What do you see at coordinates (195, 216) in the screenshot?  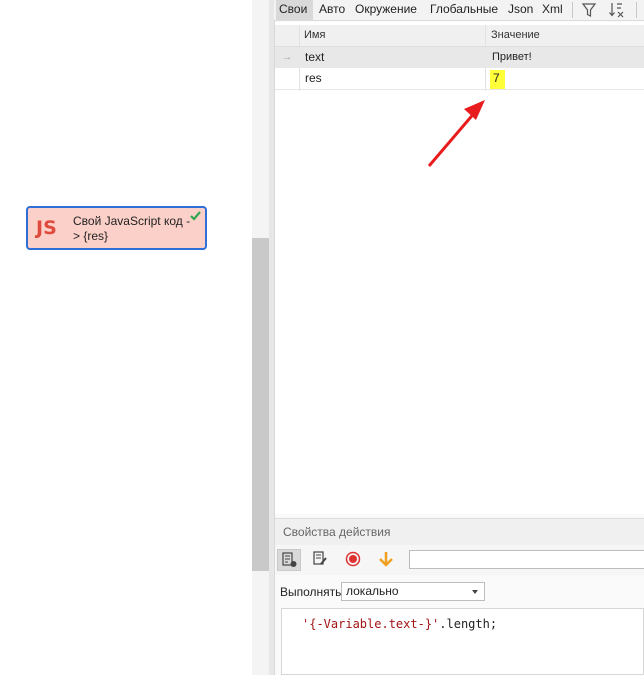 I see `check-icon` at bounding box center [195, 216].